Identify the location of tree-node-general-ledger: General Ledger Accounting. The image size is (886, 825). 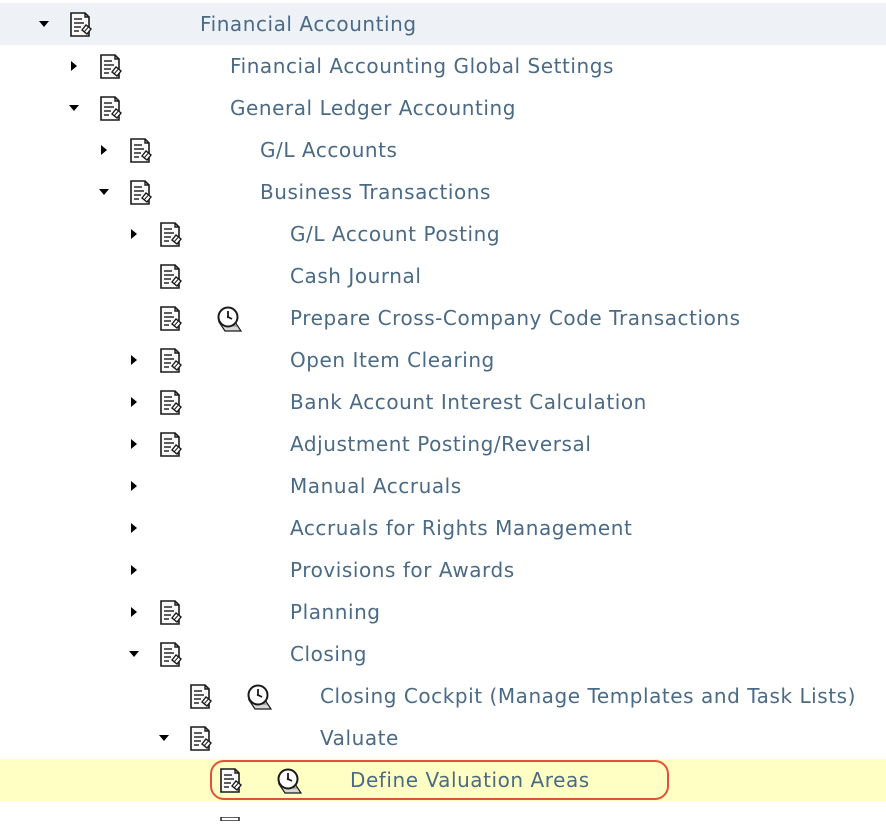
(443, 108).